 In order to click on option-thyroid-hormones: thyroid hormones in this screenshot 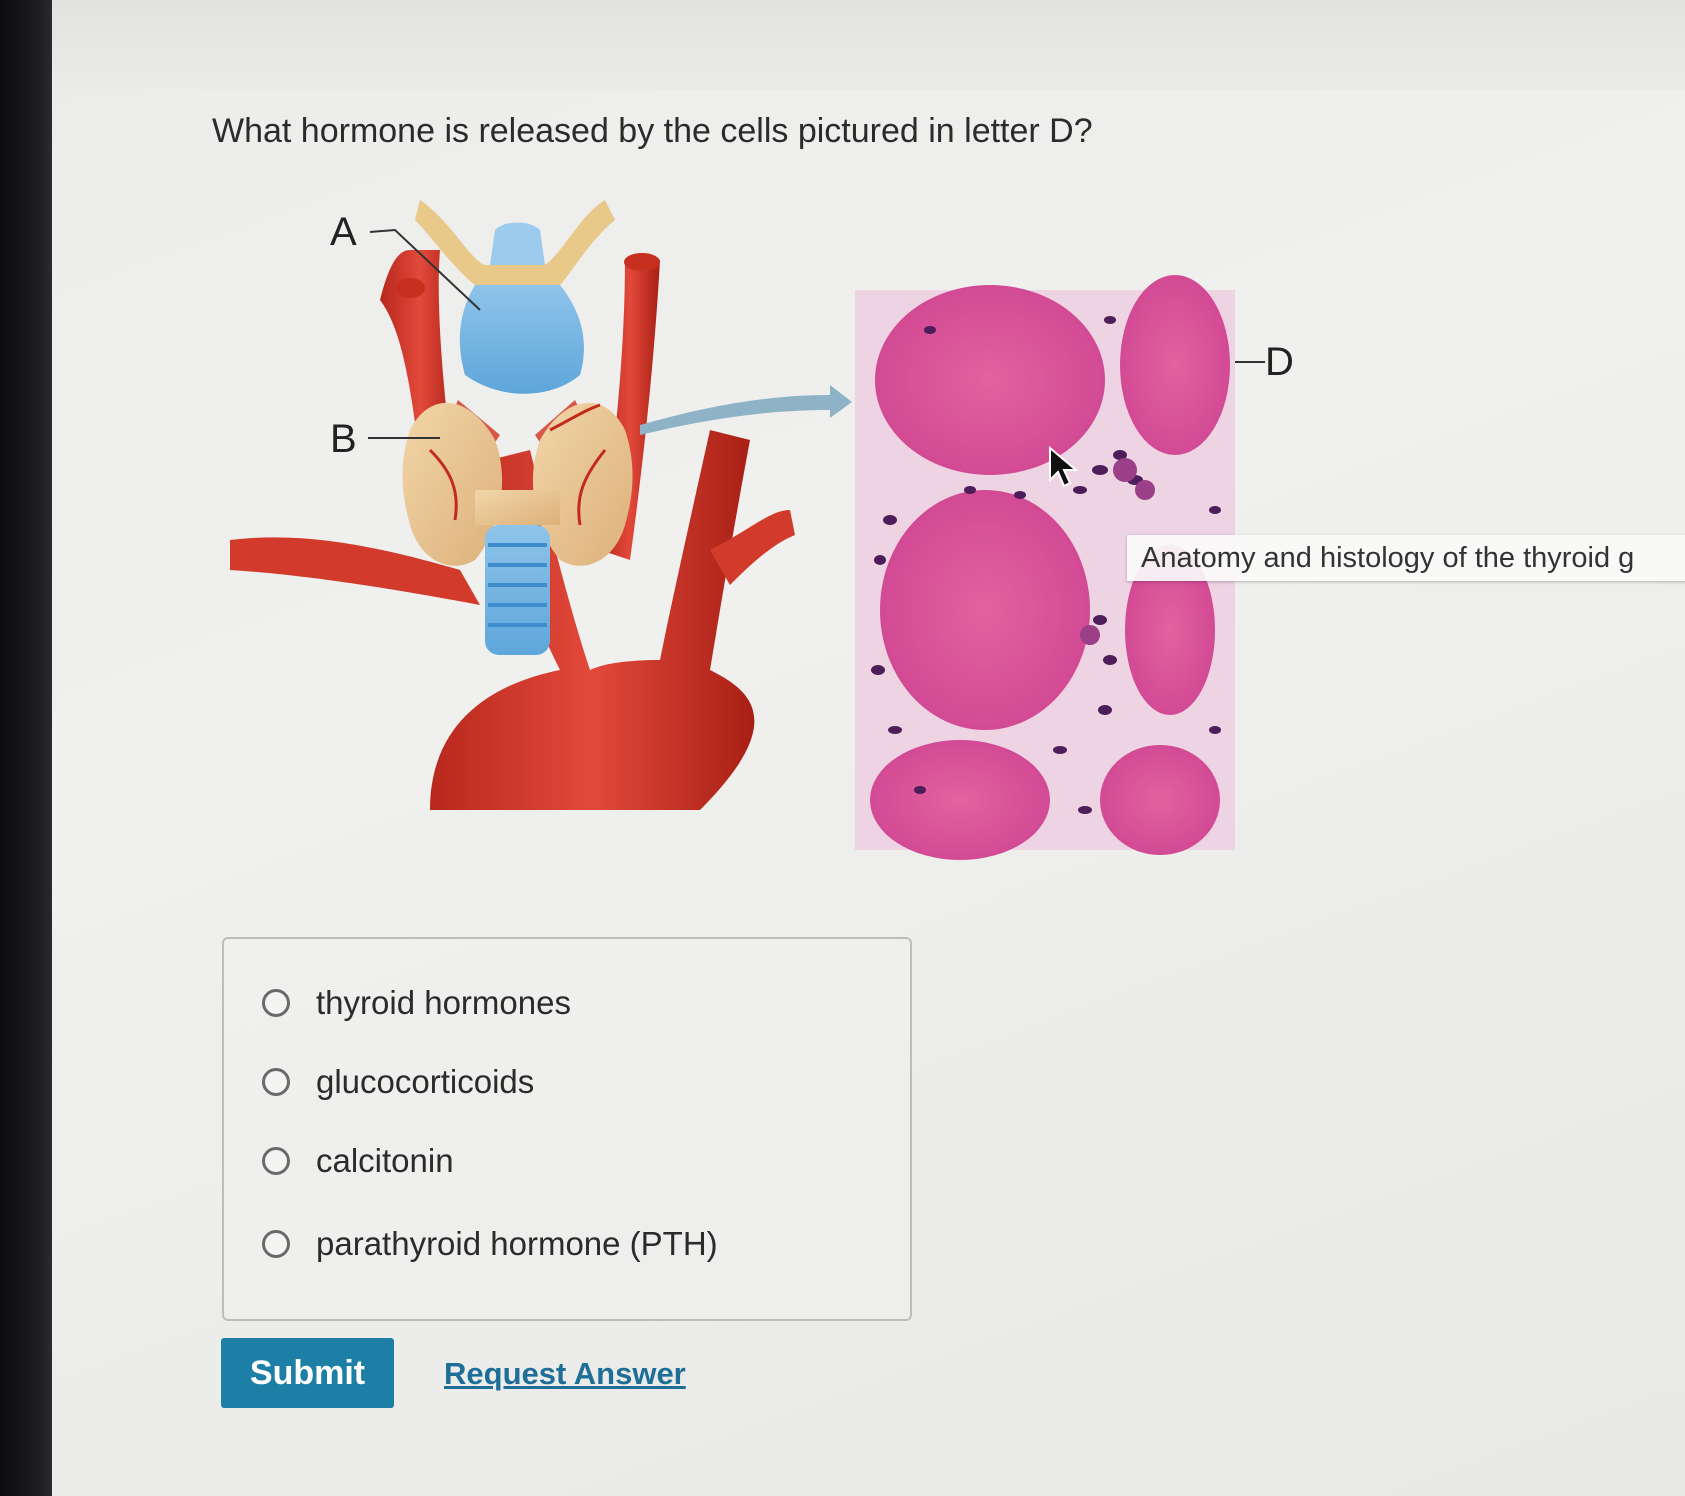, I will do `click(416, 1003)`.